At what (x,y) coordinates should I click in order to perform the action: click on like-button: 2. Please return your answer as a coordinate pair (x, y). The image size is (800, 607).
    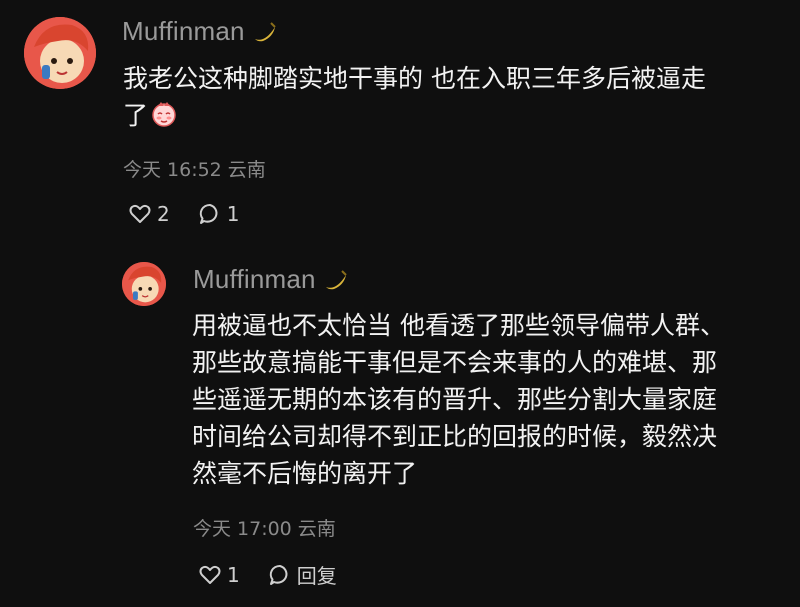
    Looking at the image, I should click on (149, 214).